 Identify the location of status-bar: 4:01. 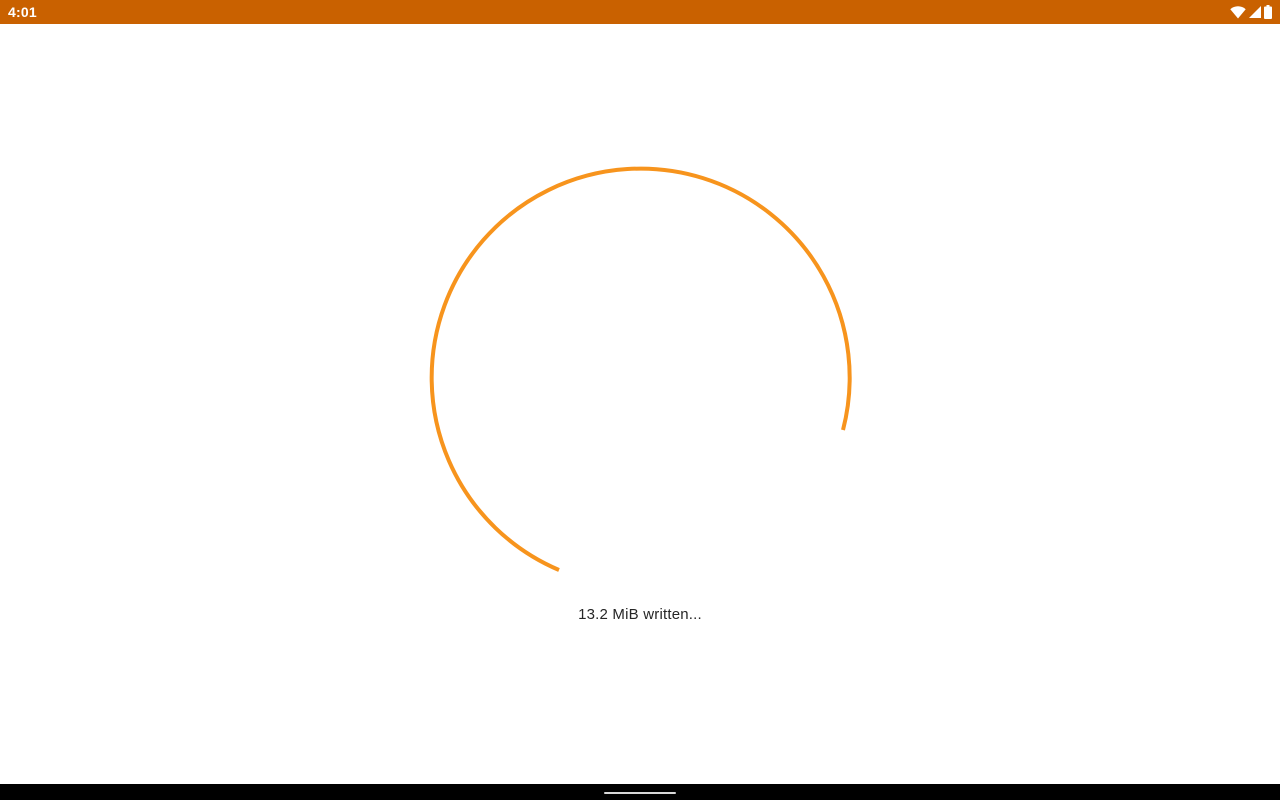
(640, 12).